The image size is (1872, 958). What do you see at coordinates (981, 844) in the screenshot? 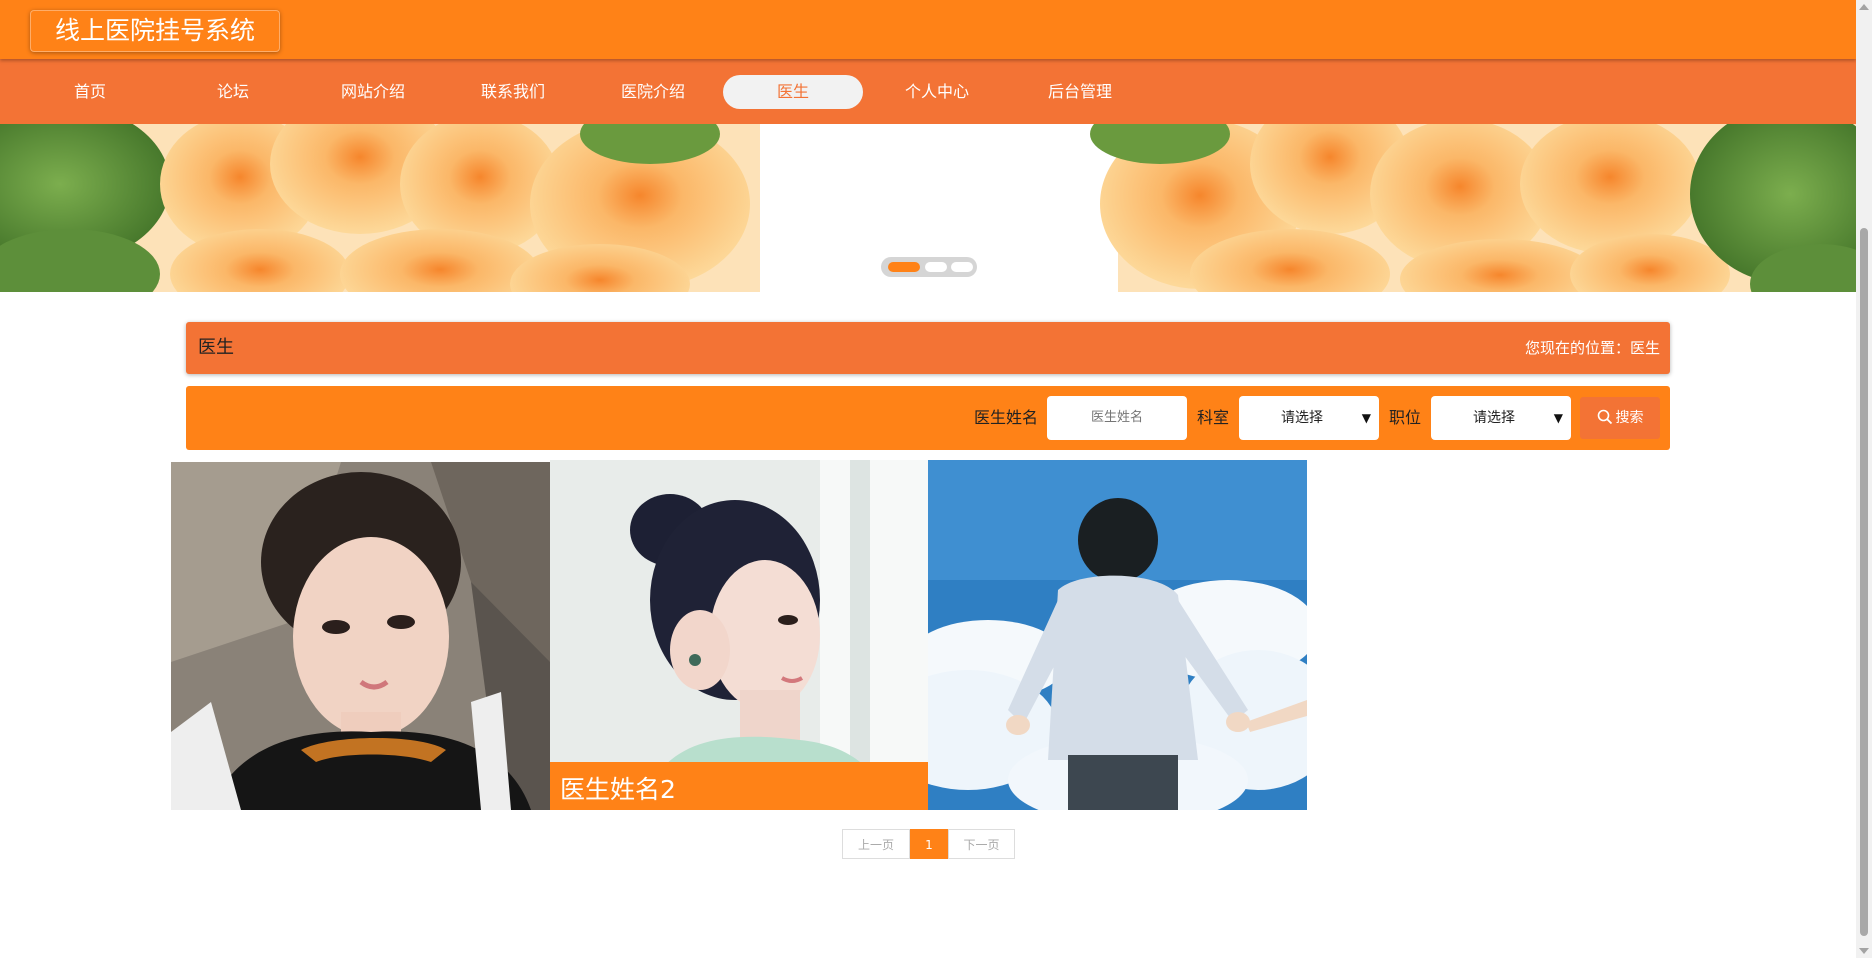
I see `pagination-next: 下一页` at bounding box center [981, 844].